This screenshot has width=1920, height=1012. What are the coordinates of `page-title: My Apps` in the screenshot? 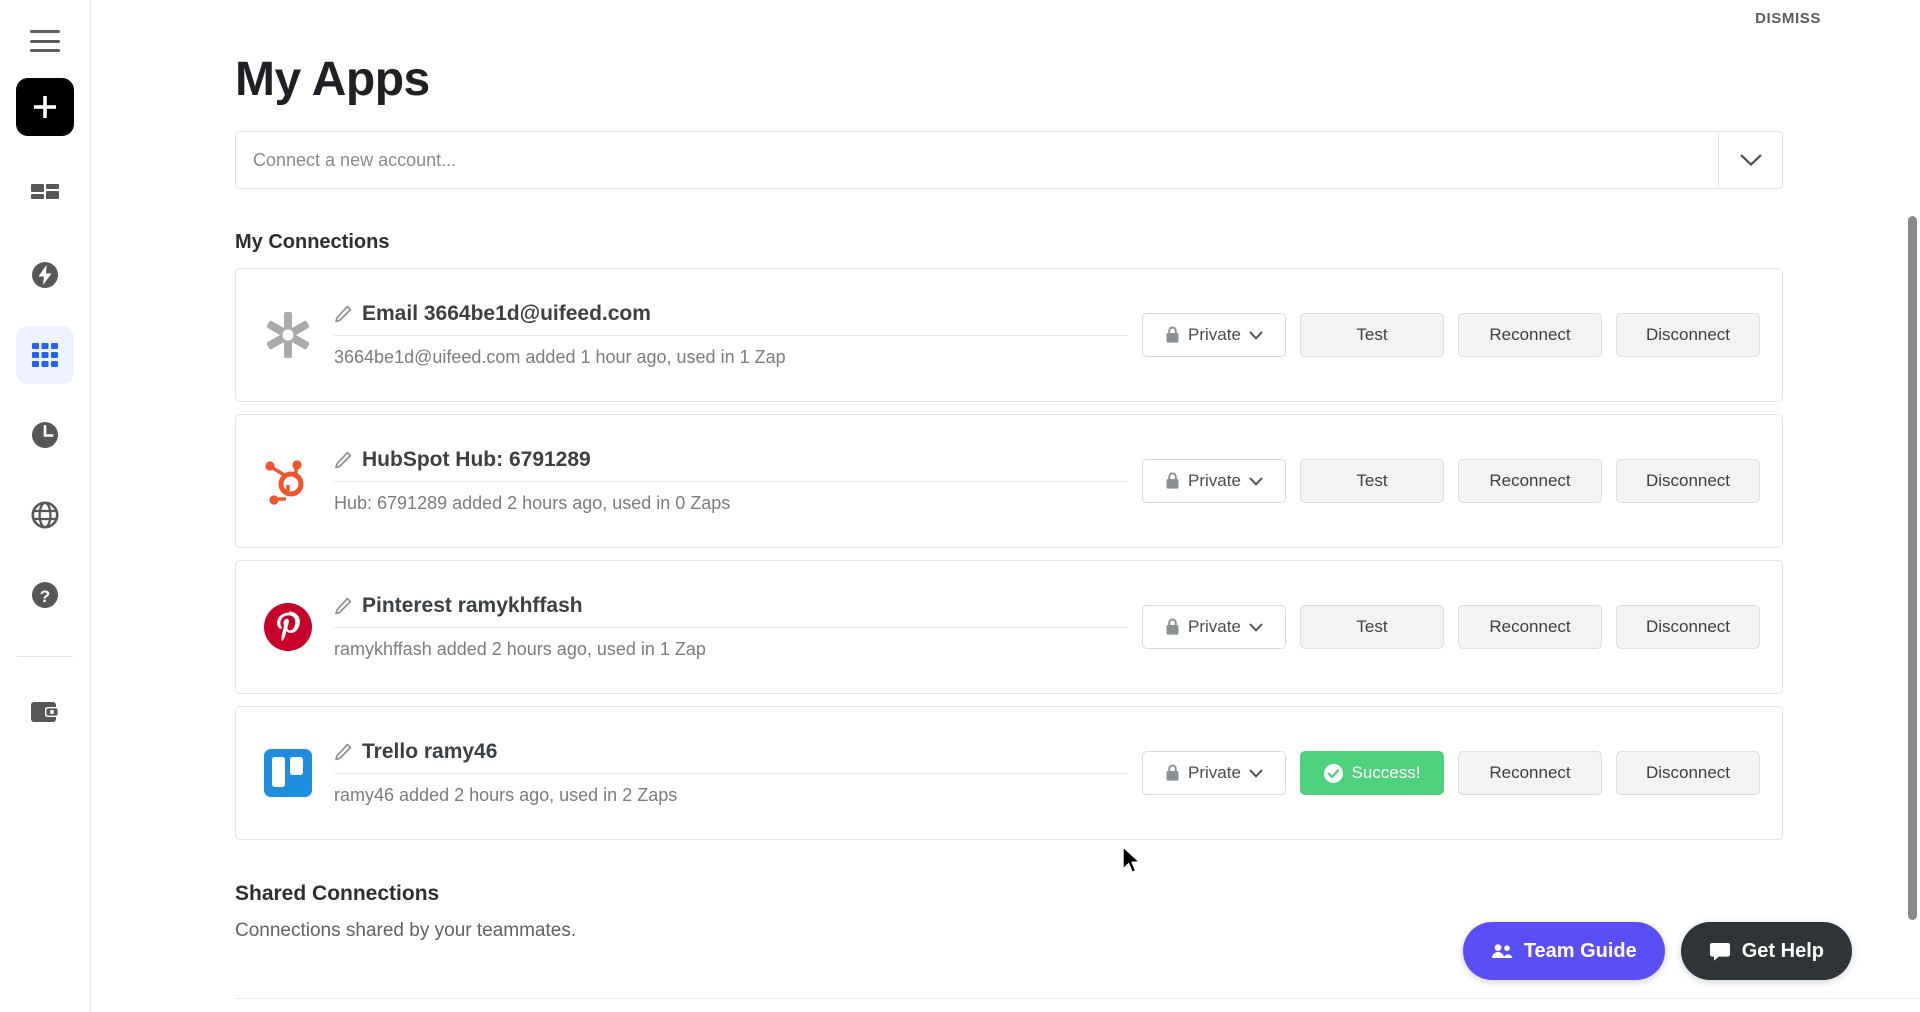 It's located at (332, 79).